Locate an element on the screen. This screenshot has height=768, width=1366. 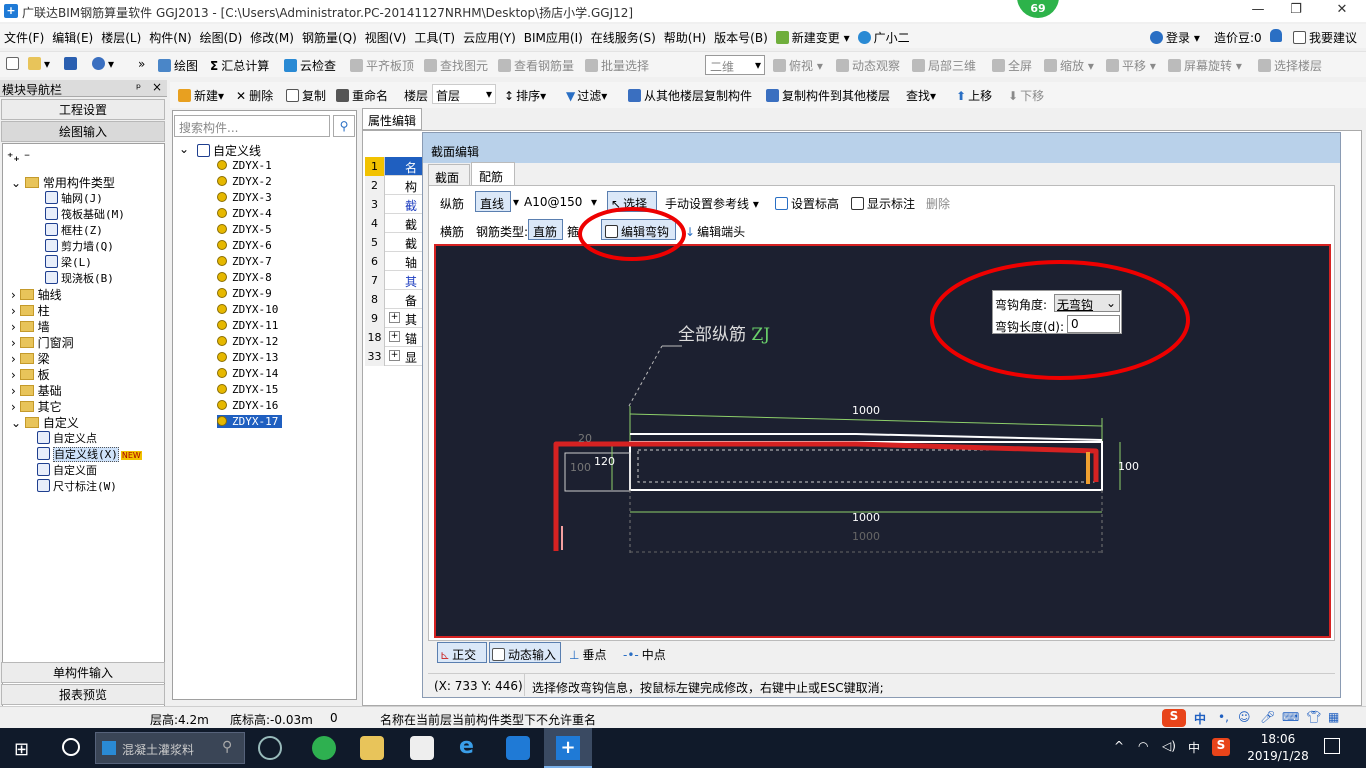
delete-component-button: ✕ 删除 is located at coordinates (254, 95).